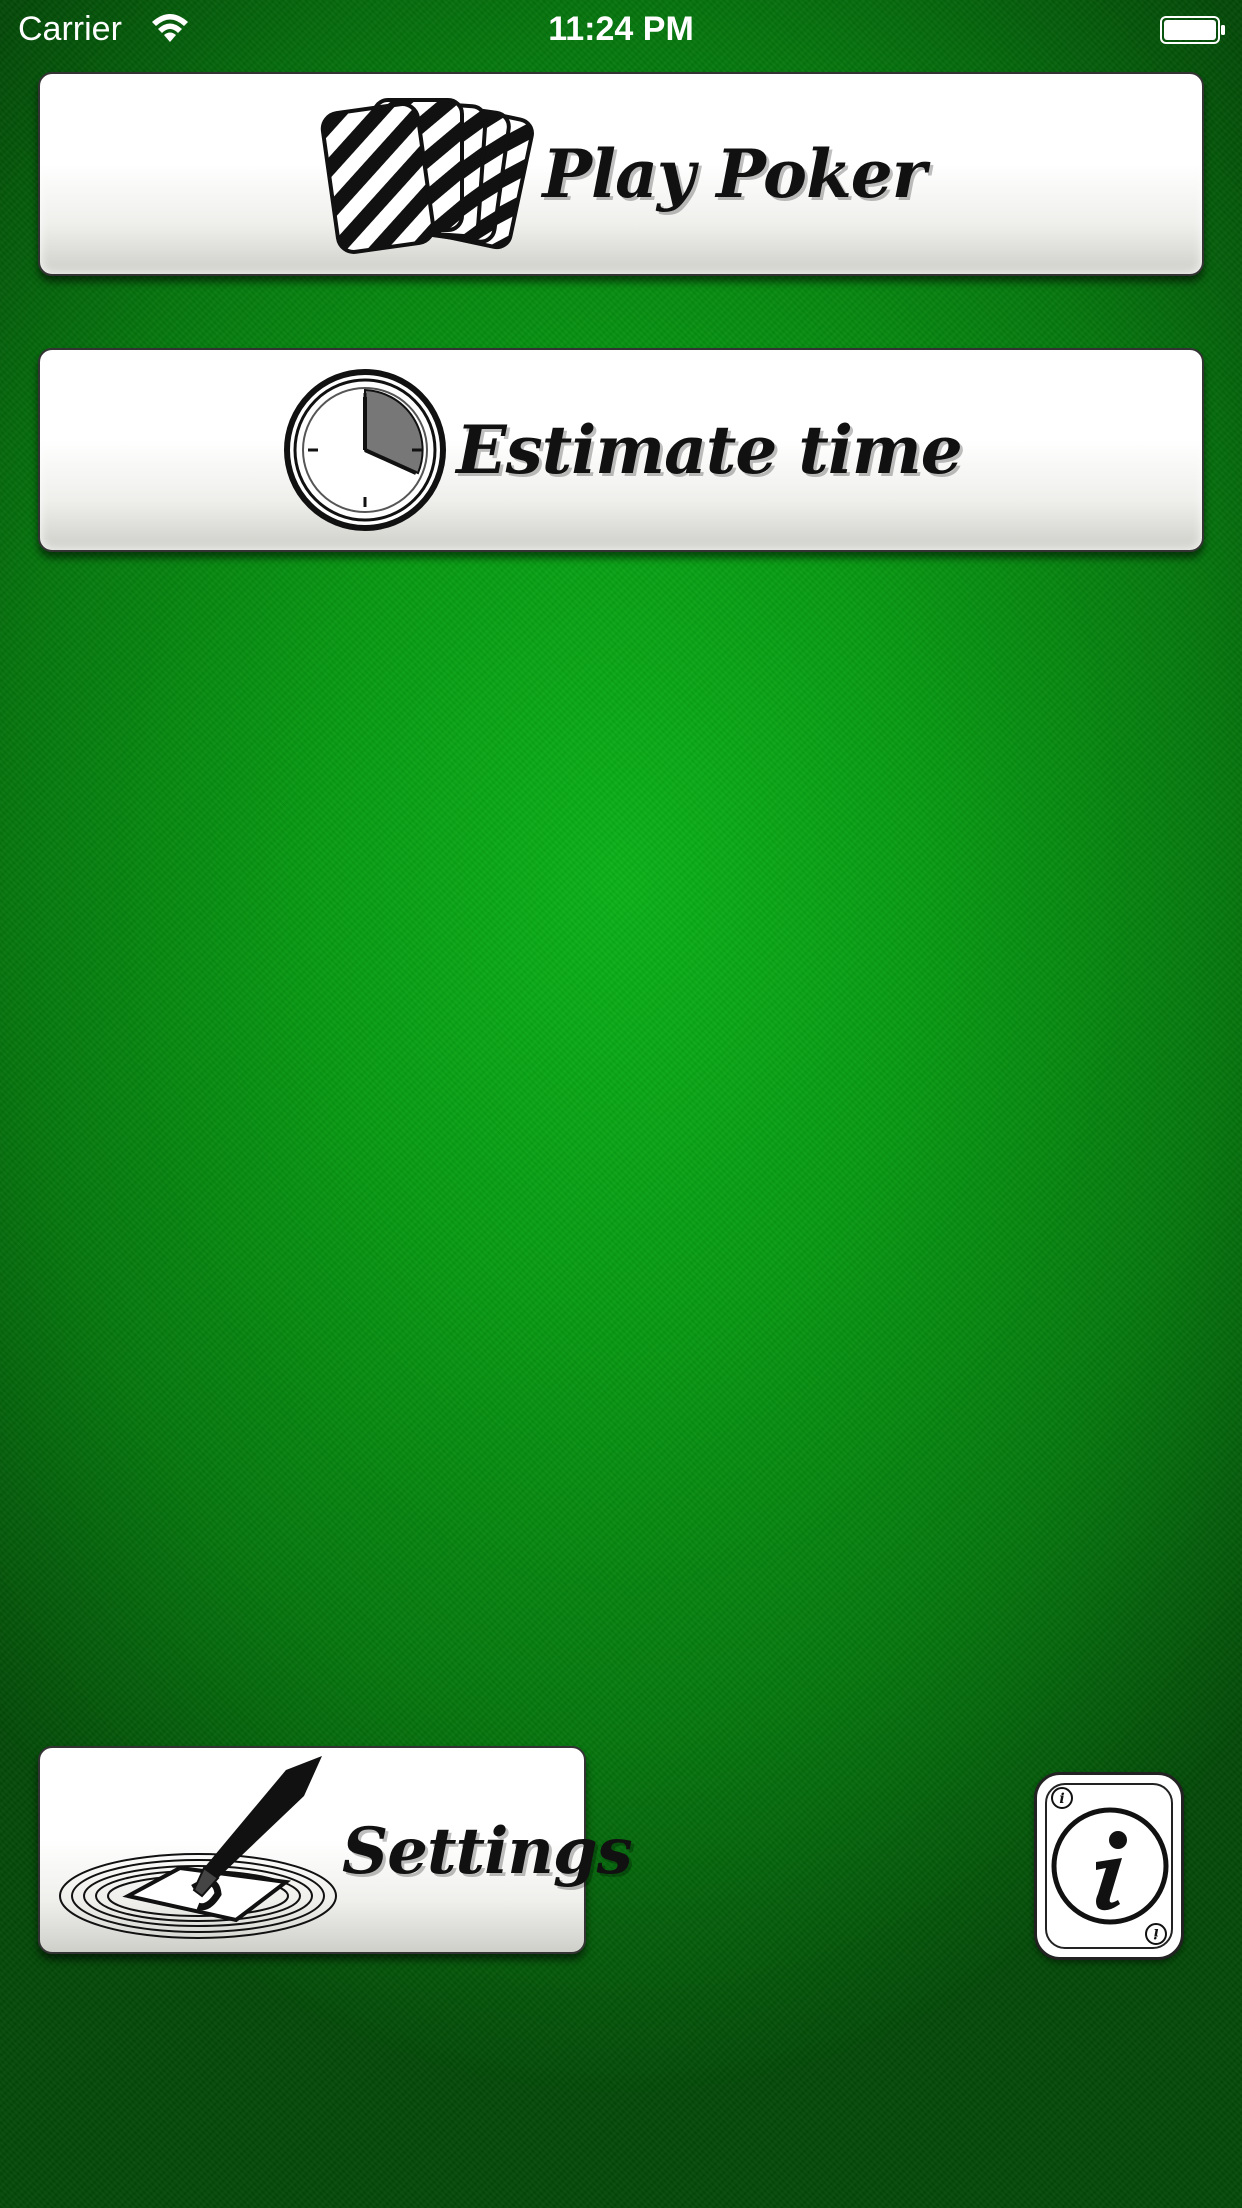  I want to click on estimate-time-button: Estimate time, so click(621, 450).